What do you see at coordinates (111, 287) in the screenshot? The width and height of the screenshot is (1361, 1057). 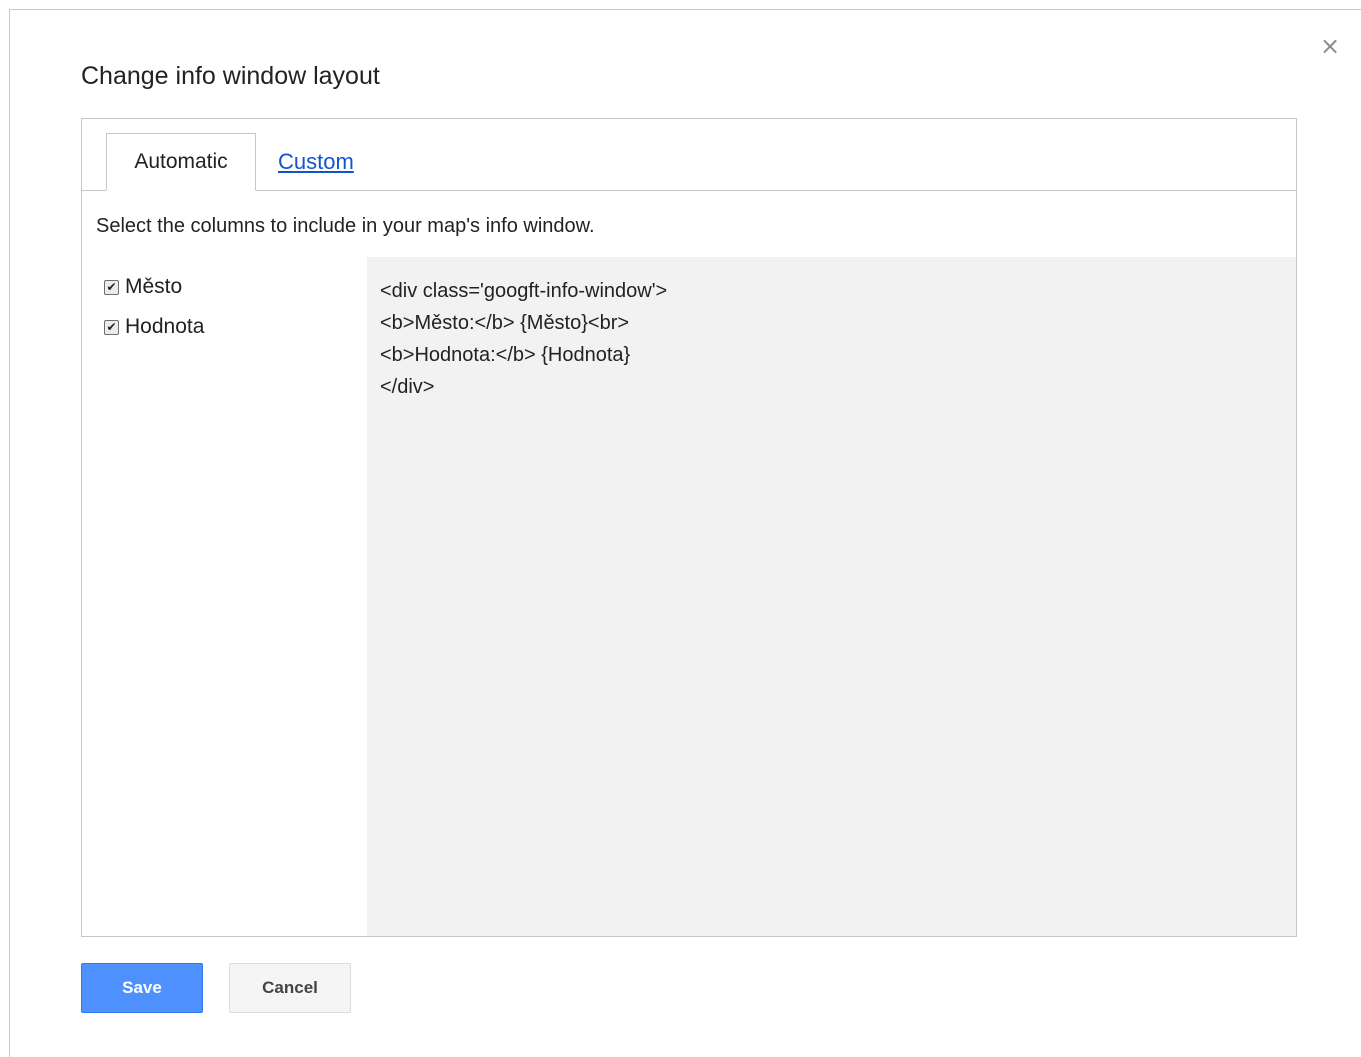 I see `mesto-checkbox: ✔` at bounding box center [111, 287].